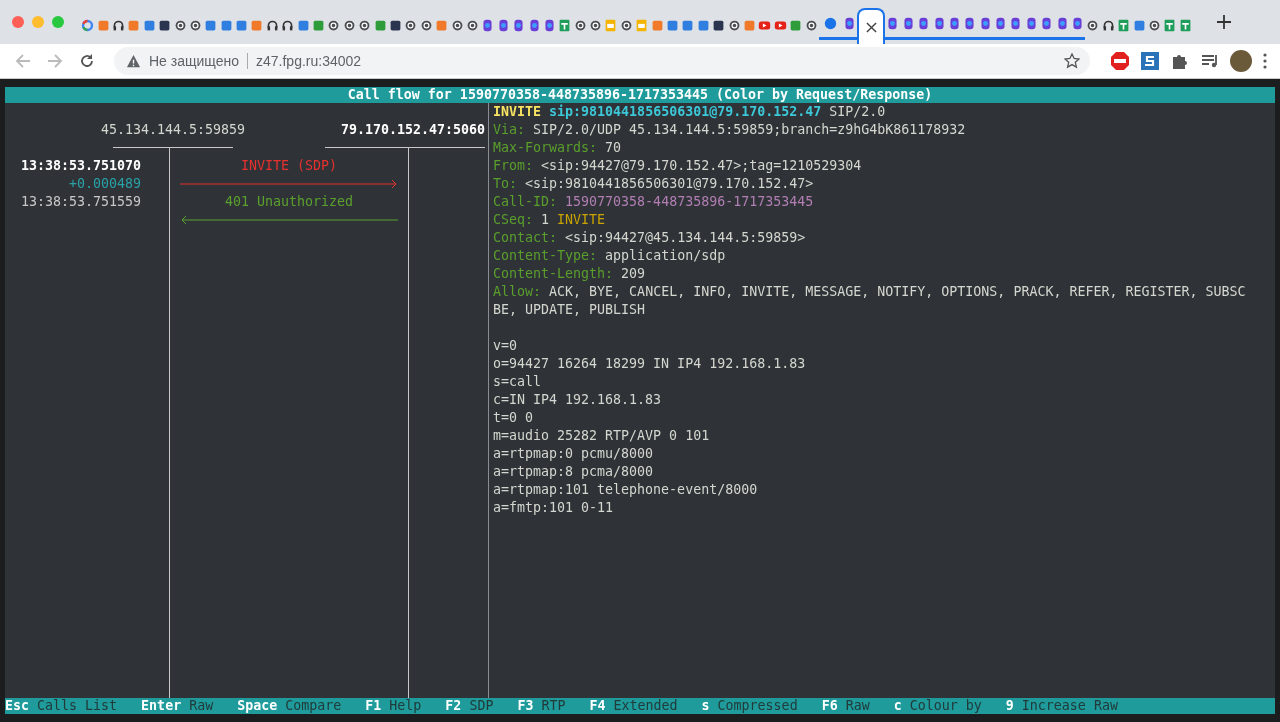 Image resolution: width=1280 pixels, height=722 pixels. I want to click on close-icon, so click(871, 27).